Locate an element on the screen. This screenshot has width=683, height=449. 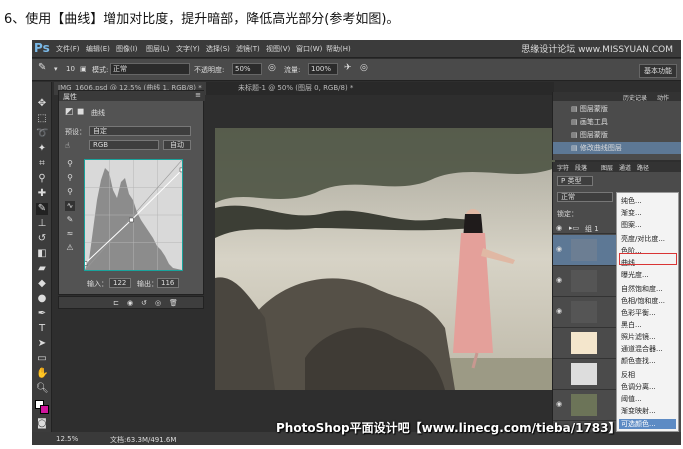
stamp-tool-icon: ⊥ is located at coordinates (42, 224).